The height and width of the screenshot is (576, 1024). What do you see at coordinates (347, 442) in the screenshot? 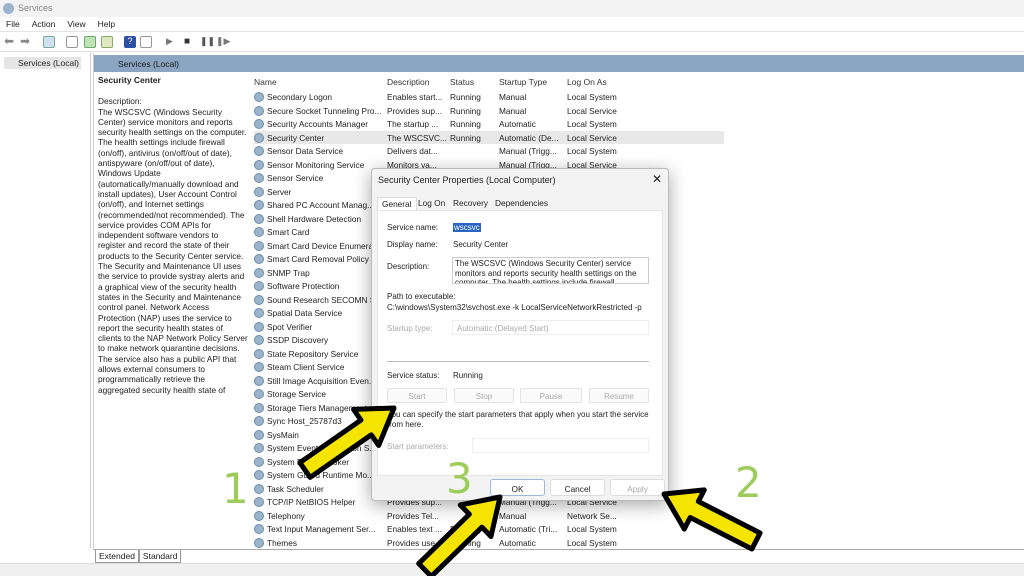
I see `arrow-icon-to-start` at bounding box center [347, 442].